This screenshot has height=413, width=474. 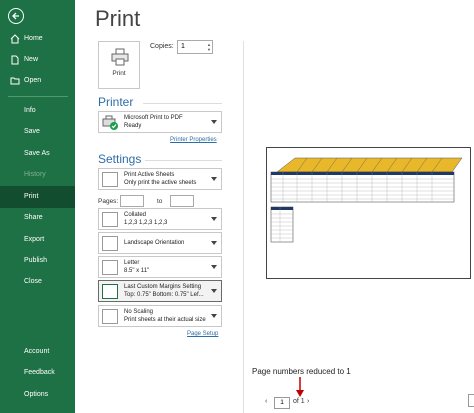 I want to click on nav-feedback: Feedback, so click(x=37, y=373).